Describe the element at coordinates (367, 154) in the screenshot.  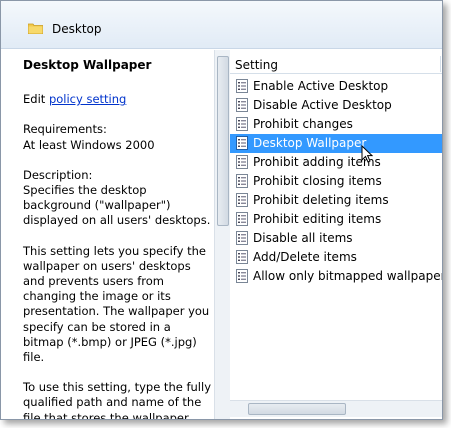
I see `mouse-pointer-icon` at that location.